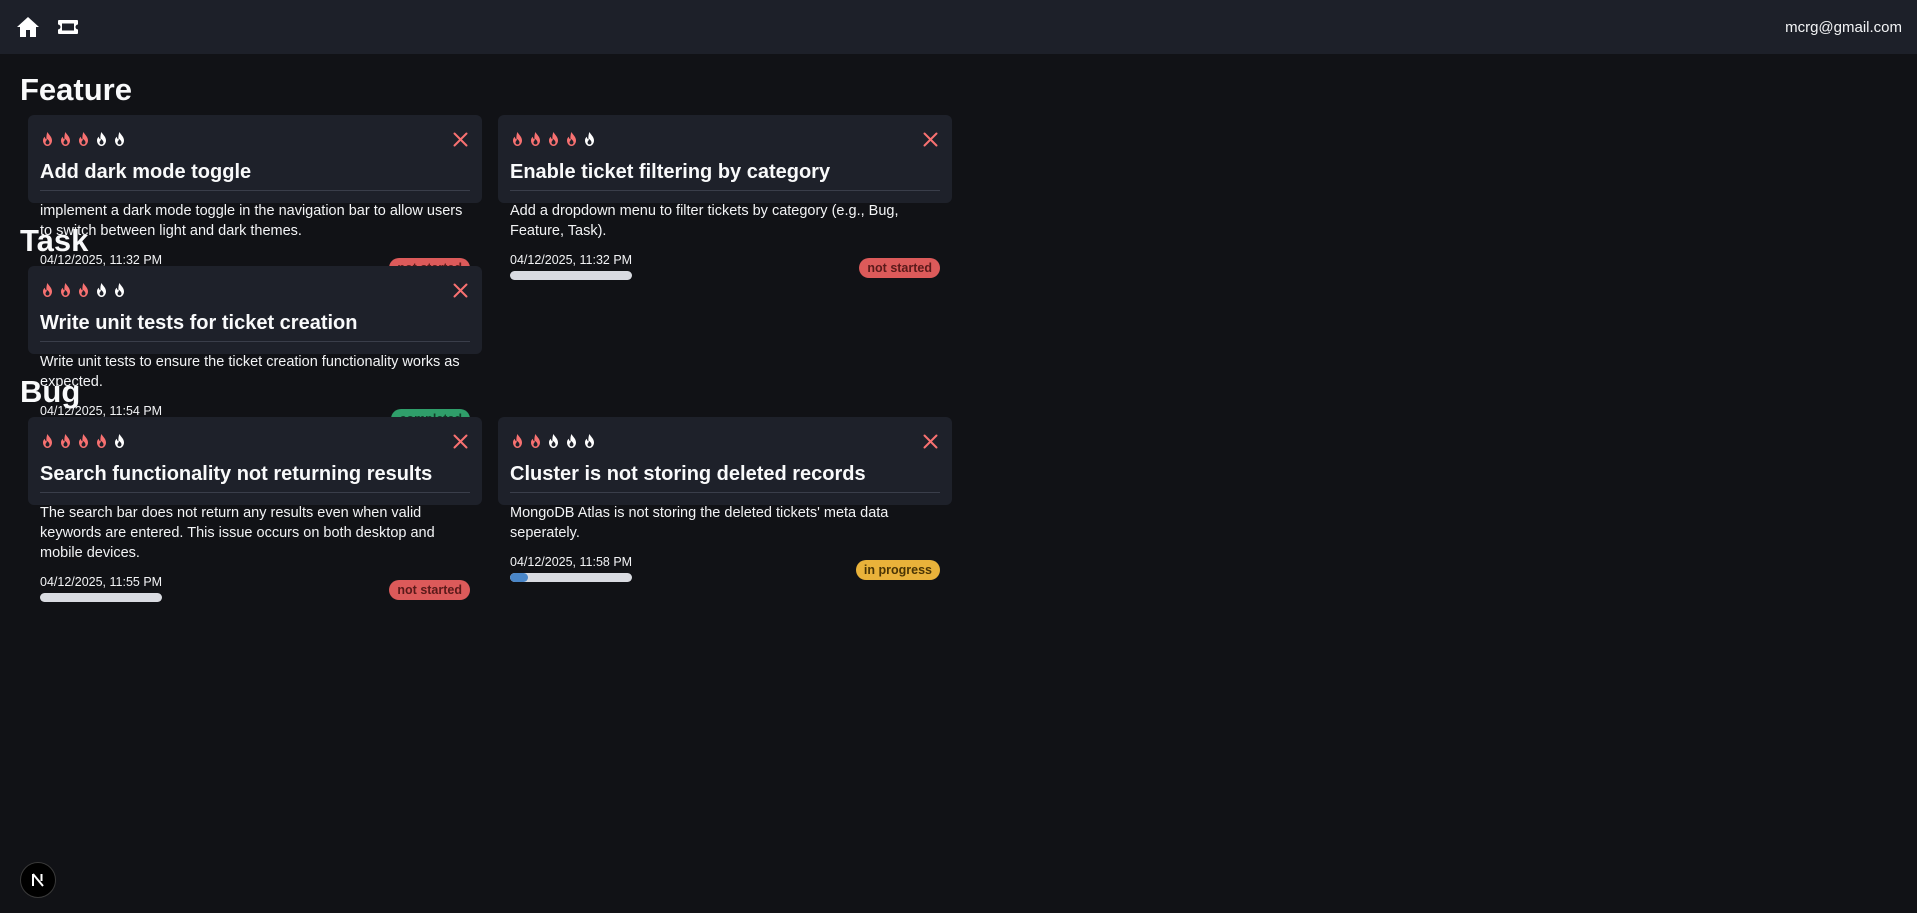 The height and width of the screenshot is (913, 1917). What do you see at coordinates (897, 569) in the screenshot?
I see `status-badge: in progress` at bounding box center [897, 569].